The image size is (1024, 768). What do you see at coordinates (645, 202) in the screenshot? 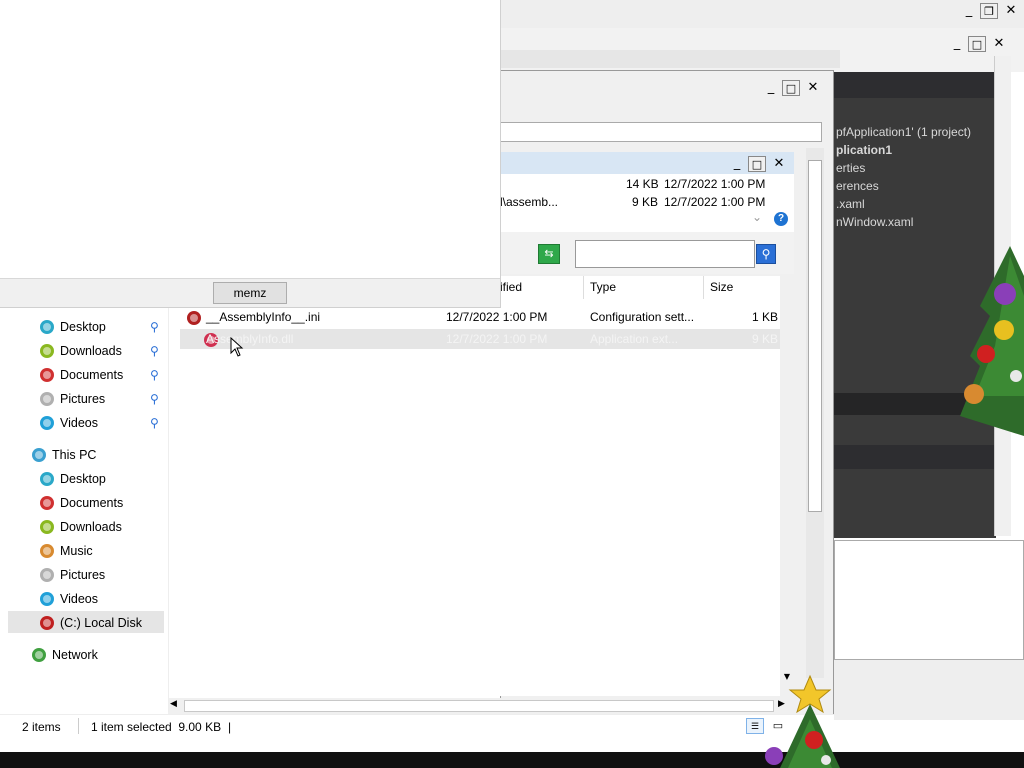
I see `recent-row-1-size: 9 KB` at bounding box center [645, 202].